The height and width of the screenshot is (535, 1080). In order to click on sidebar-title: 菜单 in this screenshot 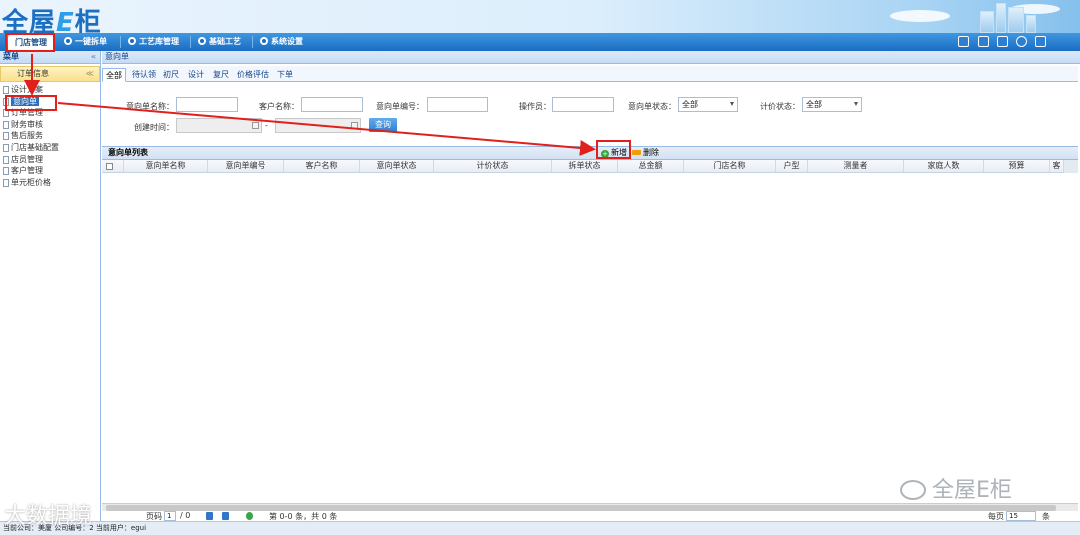, I will do `click(11, 56)`.